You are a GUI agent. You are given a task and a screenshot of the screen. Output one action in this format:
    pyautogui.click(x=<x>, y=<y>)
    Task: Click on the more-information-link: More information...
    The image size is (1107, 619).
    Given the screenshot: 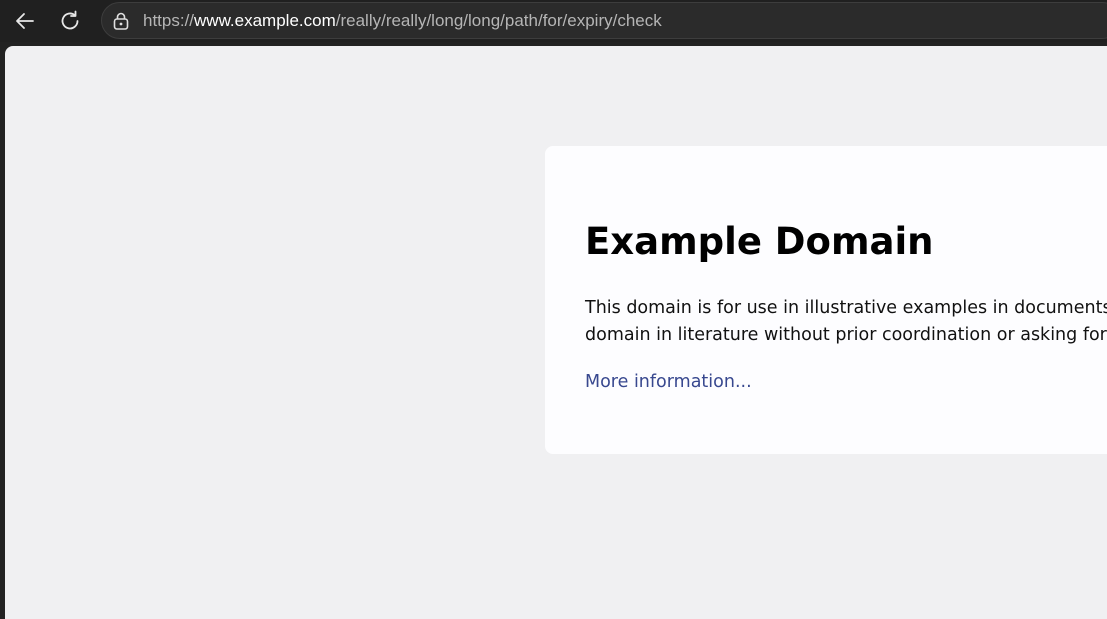 What is the action you would take?
    pyautogui.click(x=668, y=382)
    